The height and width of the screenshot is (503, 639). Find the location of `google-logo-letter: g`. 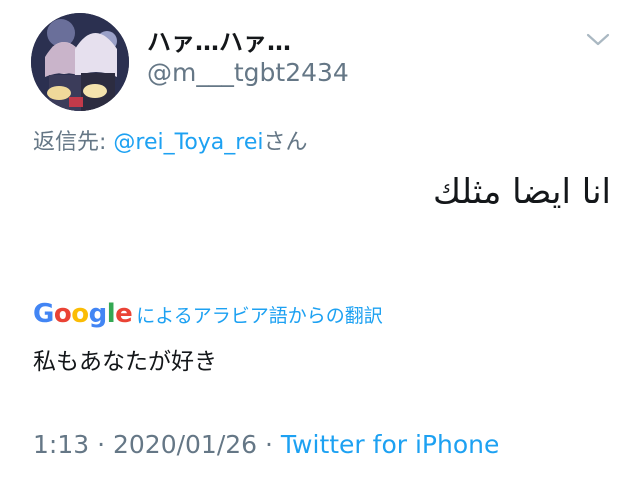

google-logo-letter: g is located at coordinates (98, 314).